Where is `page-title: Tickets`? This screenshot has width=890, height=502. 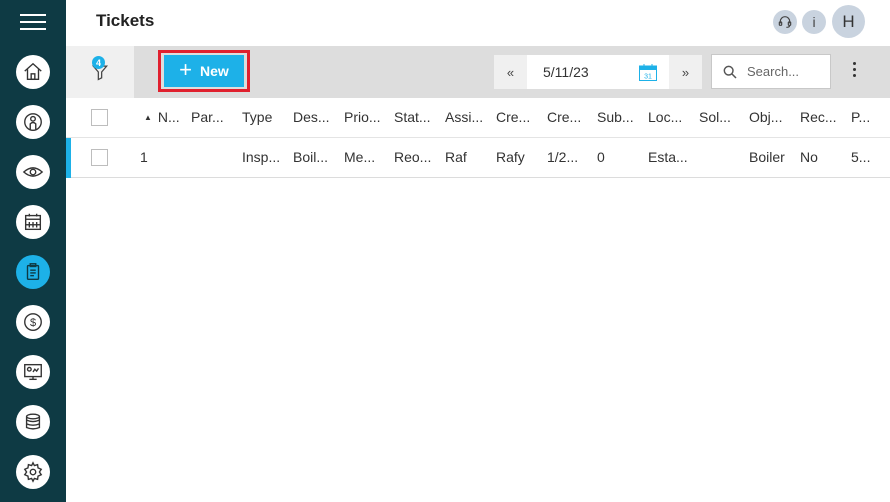
page-title: Tickets is located at coordinates (125, 20).